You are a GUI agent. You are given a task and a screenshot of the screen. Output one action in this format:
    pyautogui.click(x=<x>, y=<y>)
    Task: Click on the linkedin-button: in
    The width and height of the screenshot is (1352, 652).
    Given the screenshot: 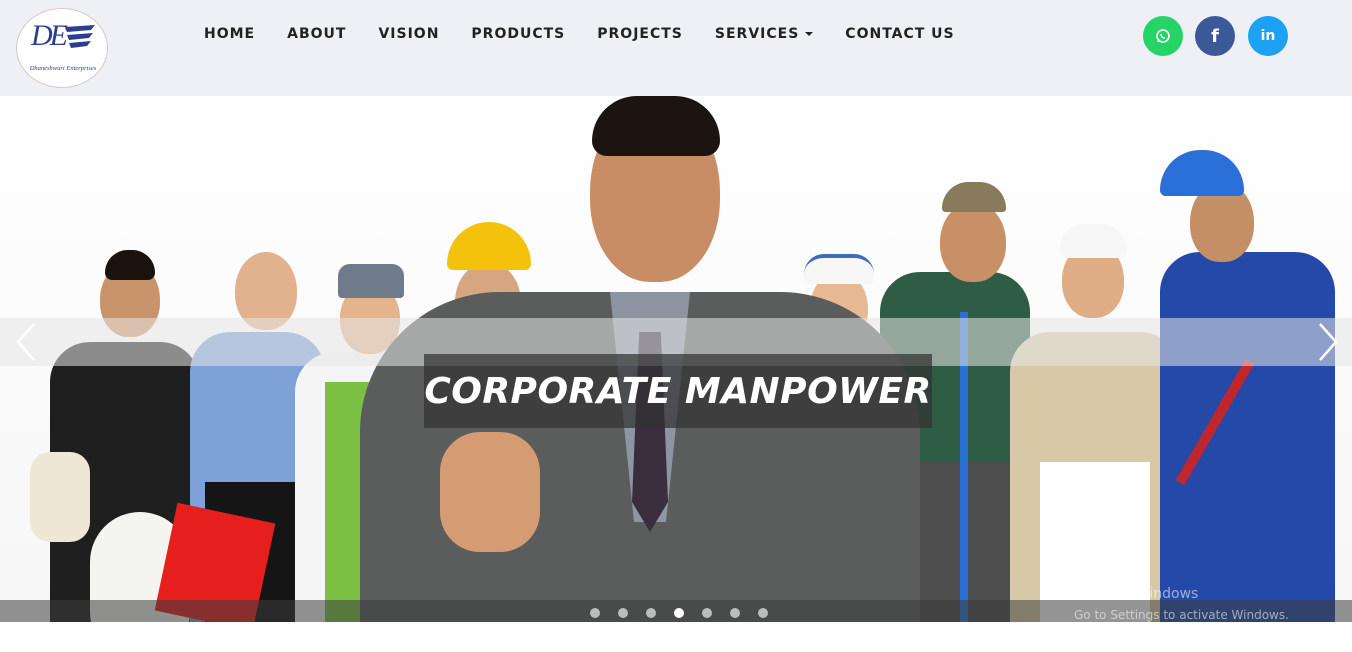 What is the action you would take?
    pyautogui.click(x=1268, y=36)
    